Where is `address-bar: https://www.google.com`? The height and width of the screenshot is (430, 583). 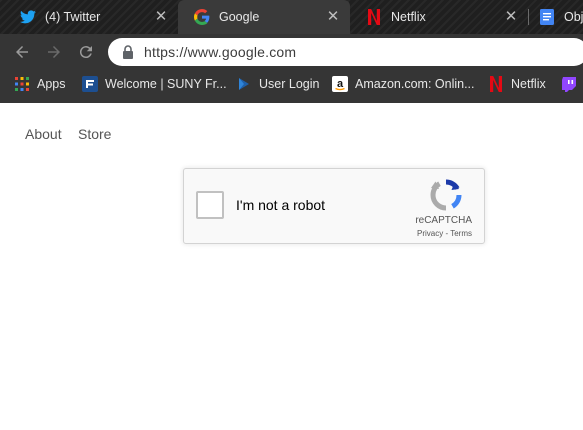
address-bar: https://www.google.com is located at coordinates (345, 52).